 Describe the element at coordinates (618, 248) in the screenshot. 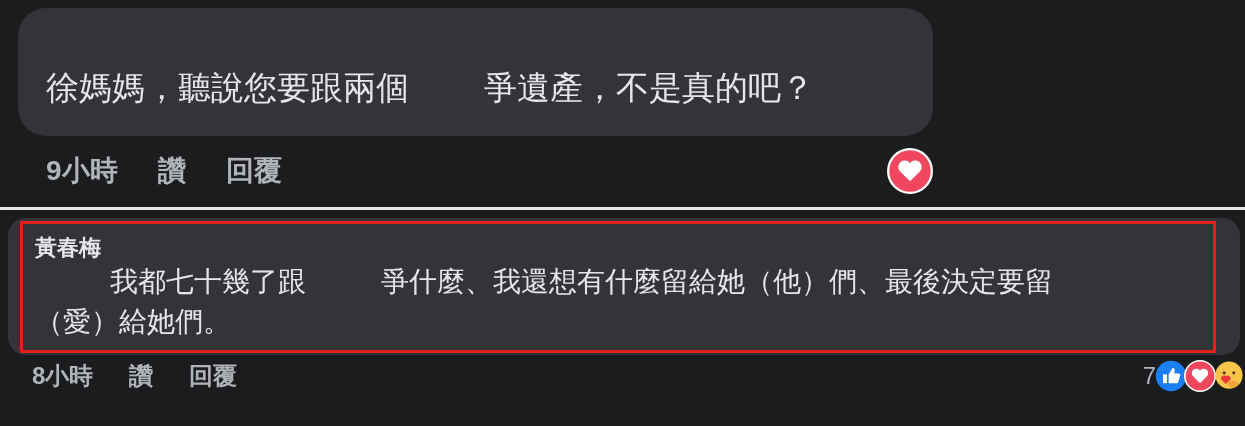

I see `author-name: 黃春梅` at that location.